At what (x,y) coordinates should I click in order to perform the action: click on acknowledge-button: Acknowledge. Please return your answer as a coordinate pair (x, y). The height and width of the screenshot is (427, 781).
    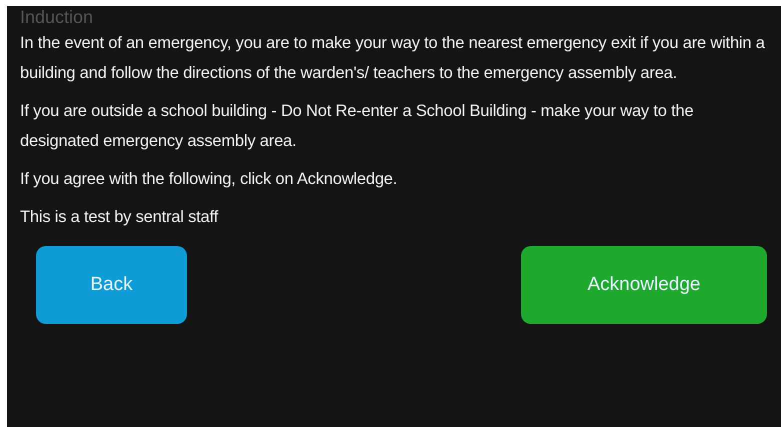
    Looking at the image, I should click on (644, 285).